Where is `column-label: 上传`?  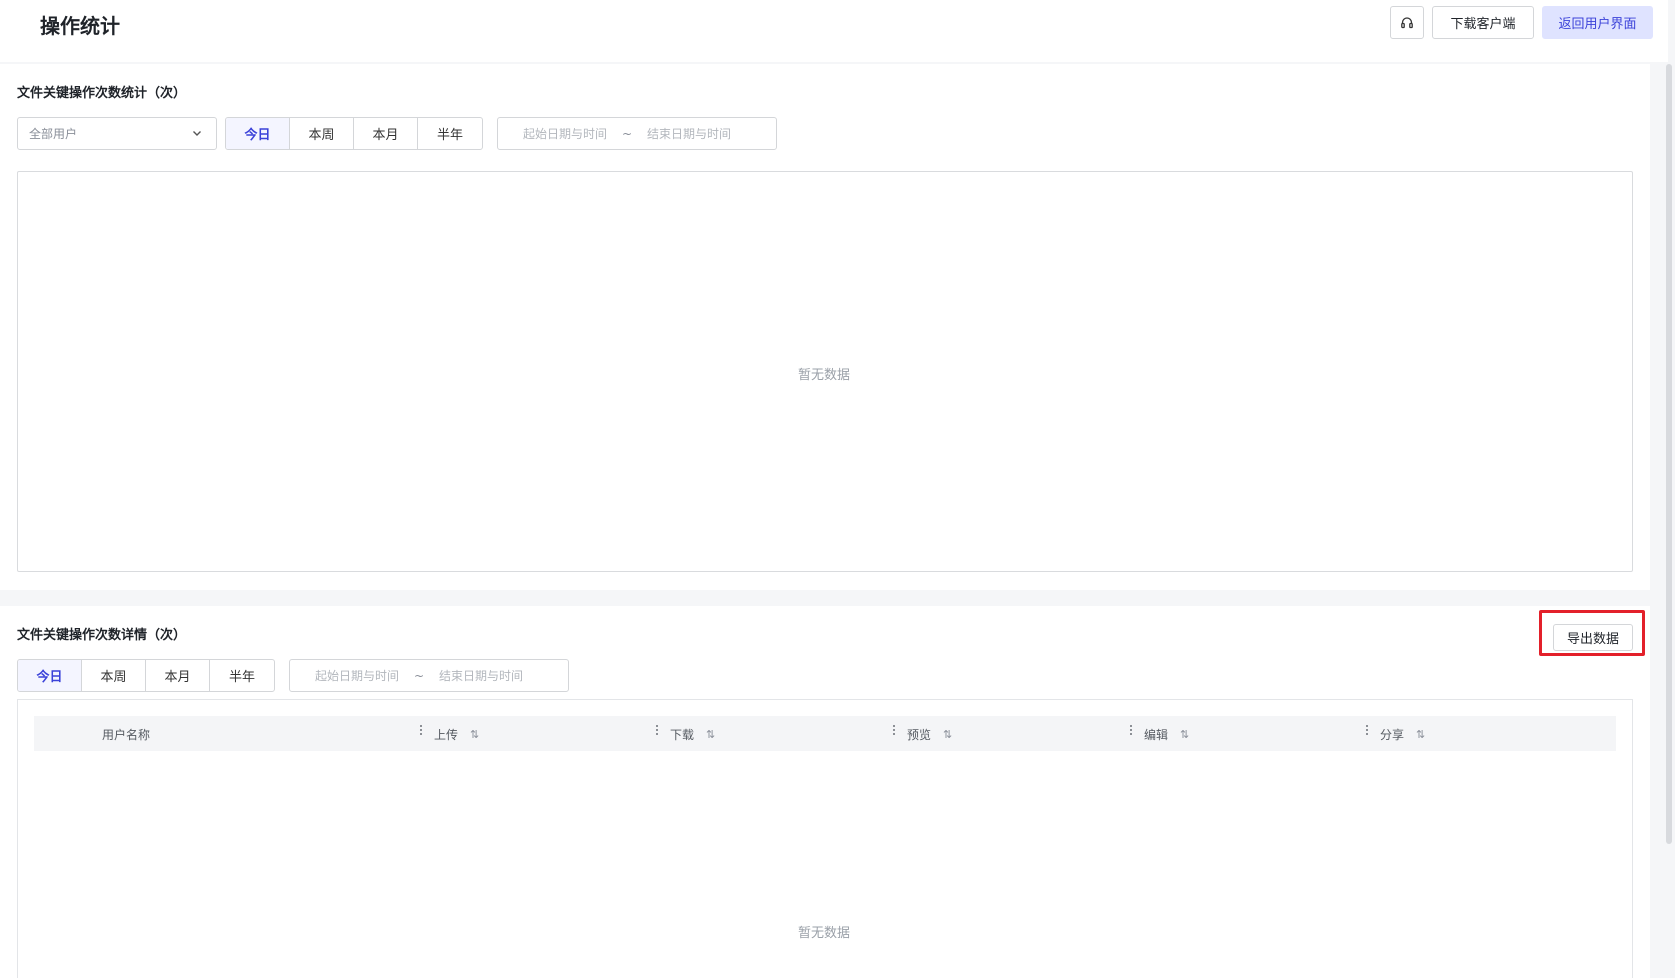 column-label: 上传 is located at coordinates (446, 735).